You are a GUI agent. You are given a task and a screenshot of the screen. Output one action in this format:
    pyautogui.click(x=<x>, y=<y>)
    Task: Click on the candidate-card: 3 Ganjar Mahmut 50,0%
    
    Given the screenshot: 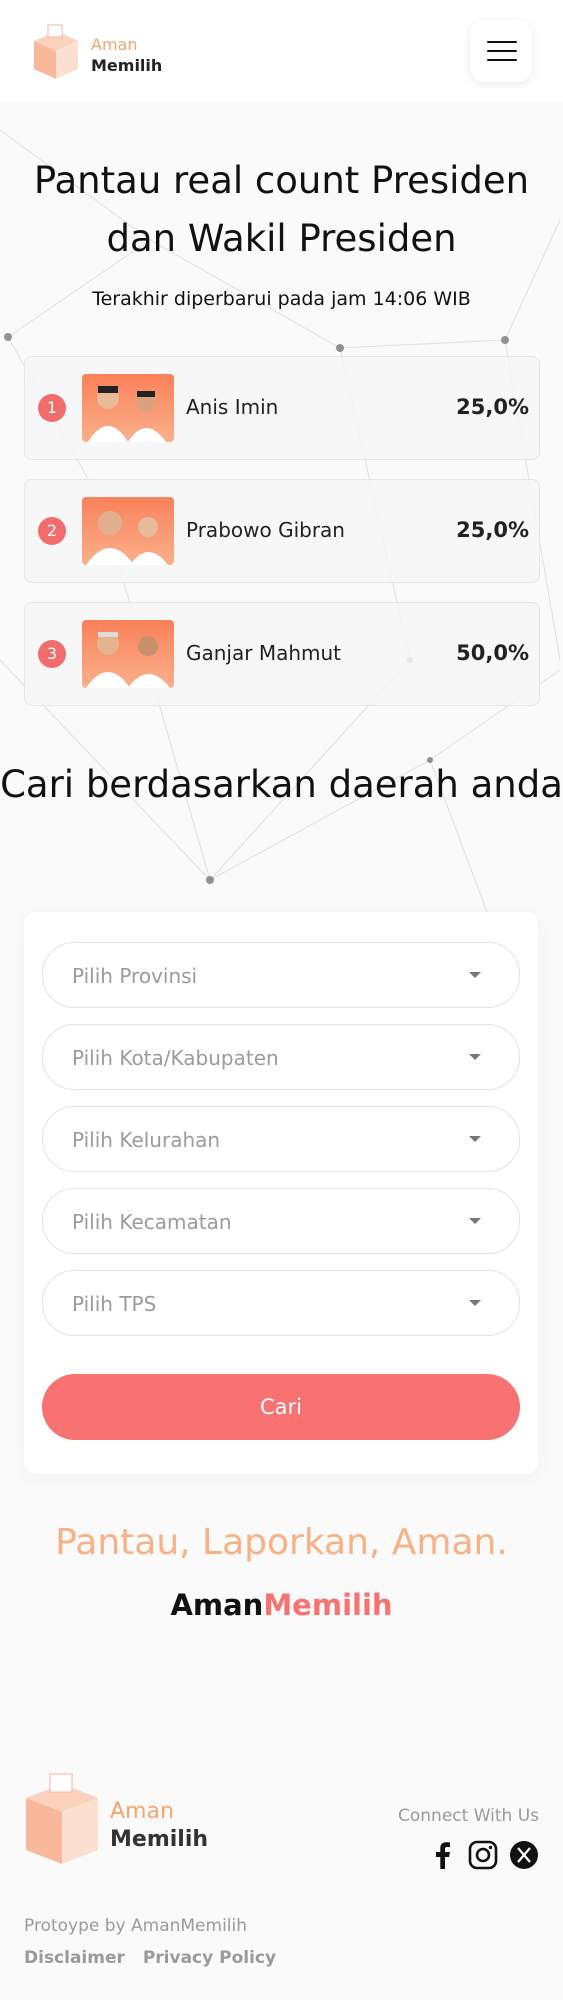 What is the action you would take?
    pyautogui.click(x=282, y=654)
    